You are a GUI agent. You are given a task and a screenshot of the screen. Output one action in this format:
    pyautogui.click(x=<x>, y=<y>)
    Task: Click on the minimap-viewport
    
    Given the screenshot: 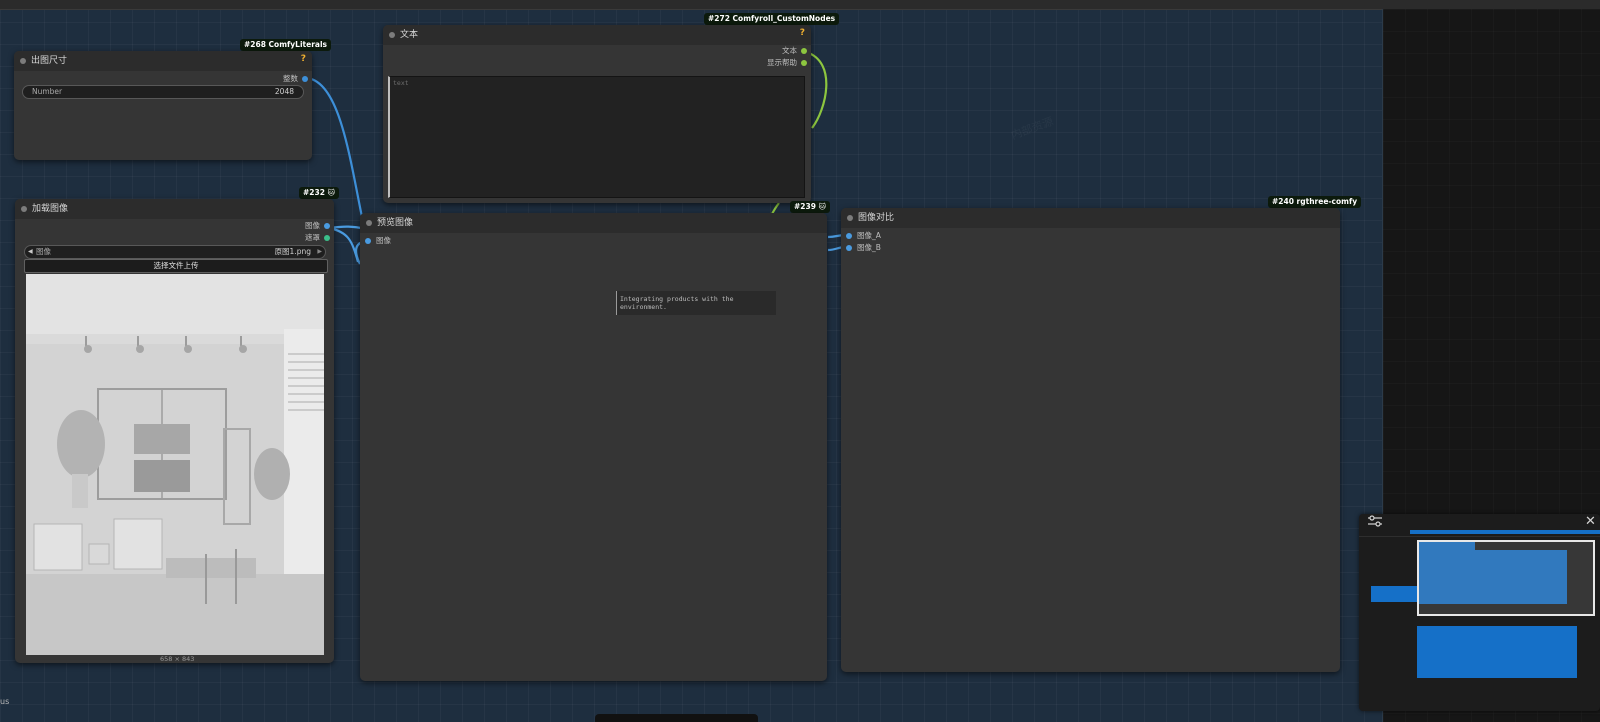 What is the action you would take?
    pyautogui.click(x=1506, y=578)
    